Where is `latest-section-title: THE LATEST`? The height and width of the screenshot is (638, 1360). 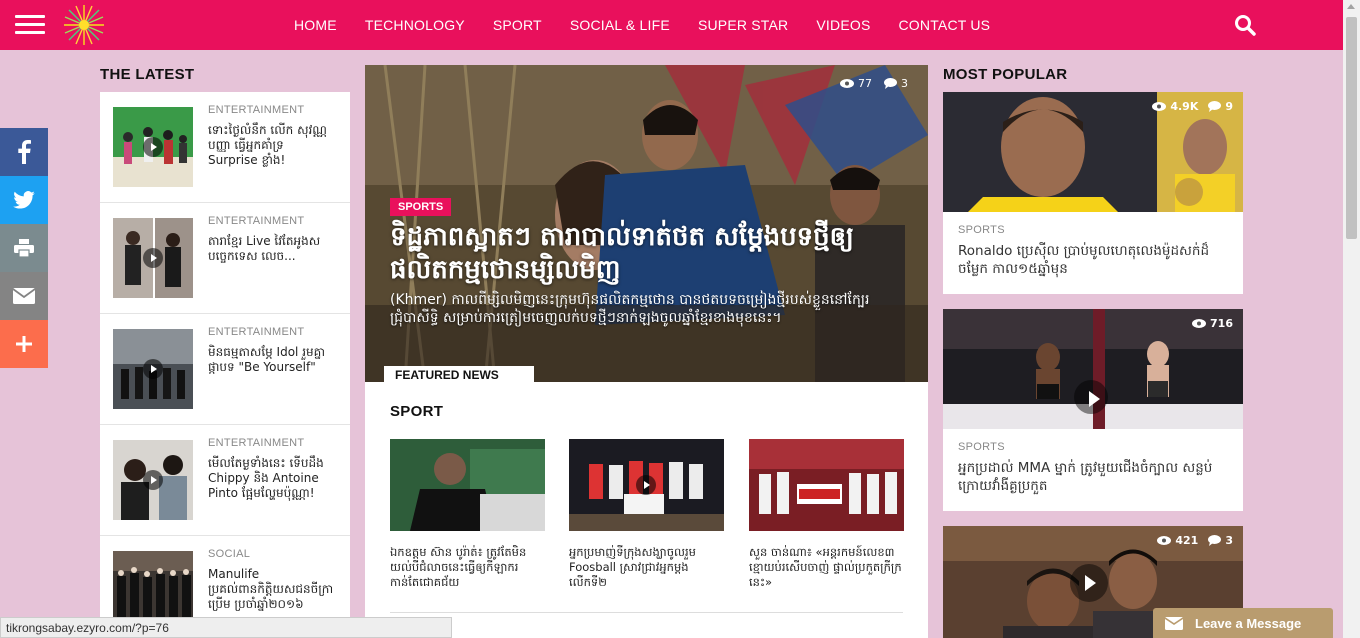 latest-section-title: THE LATEST is located at coordinates (147, 74).